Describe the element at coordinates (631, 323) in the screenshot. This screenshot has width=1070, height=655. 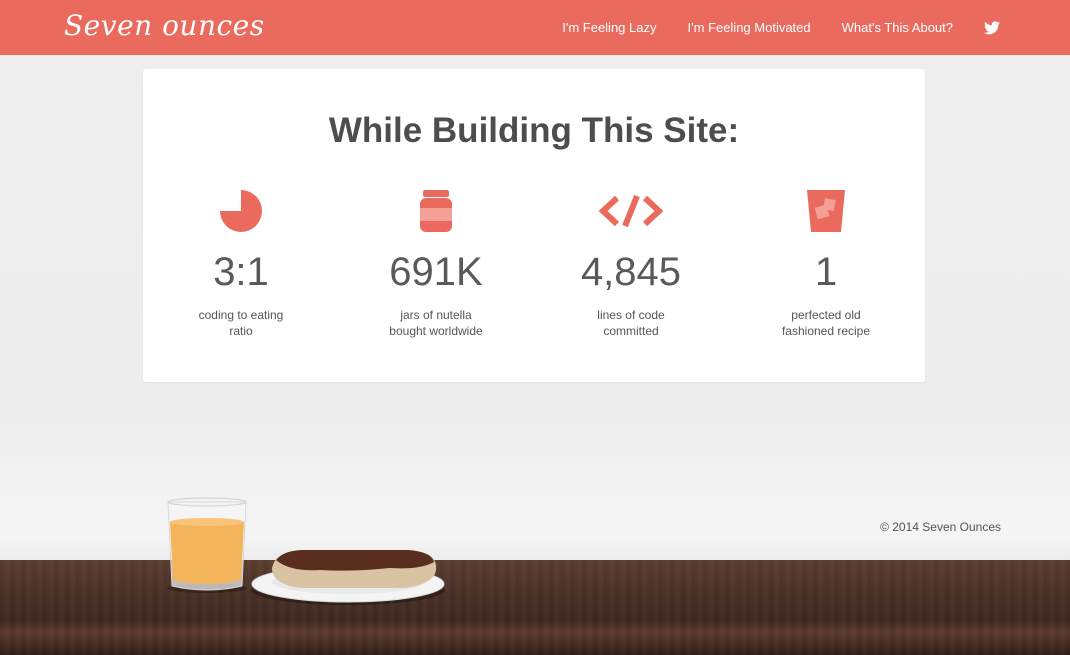
I see `stat-label: lines of code committed` at that location.